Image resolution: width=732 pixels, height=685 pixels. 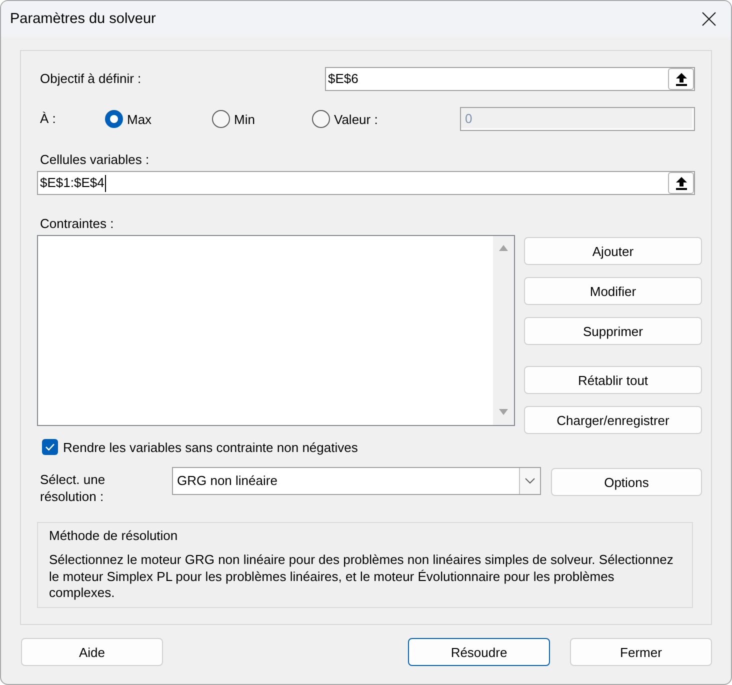 What do you see at coordinates (210, 447) in the screenshot?
I see `checkbox-label: Rendre les variables sans contrainte non négatives` at bounding box center [210, 447].